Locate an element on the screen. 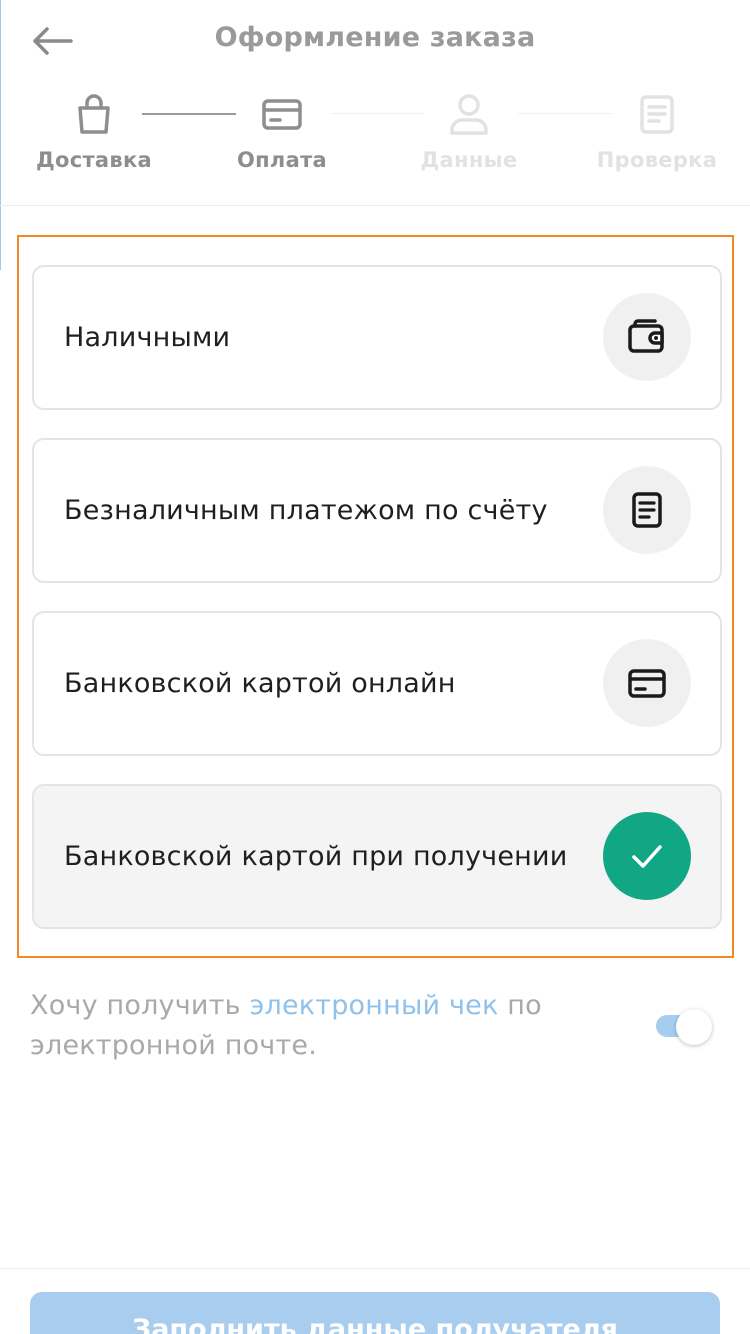 This screenshot has height=1334, width=750. step-label: Оплата is located at coordinates (282, 160).